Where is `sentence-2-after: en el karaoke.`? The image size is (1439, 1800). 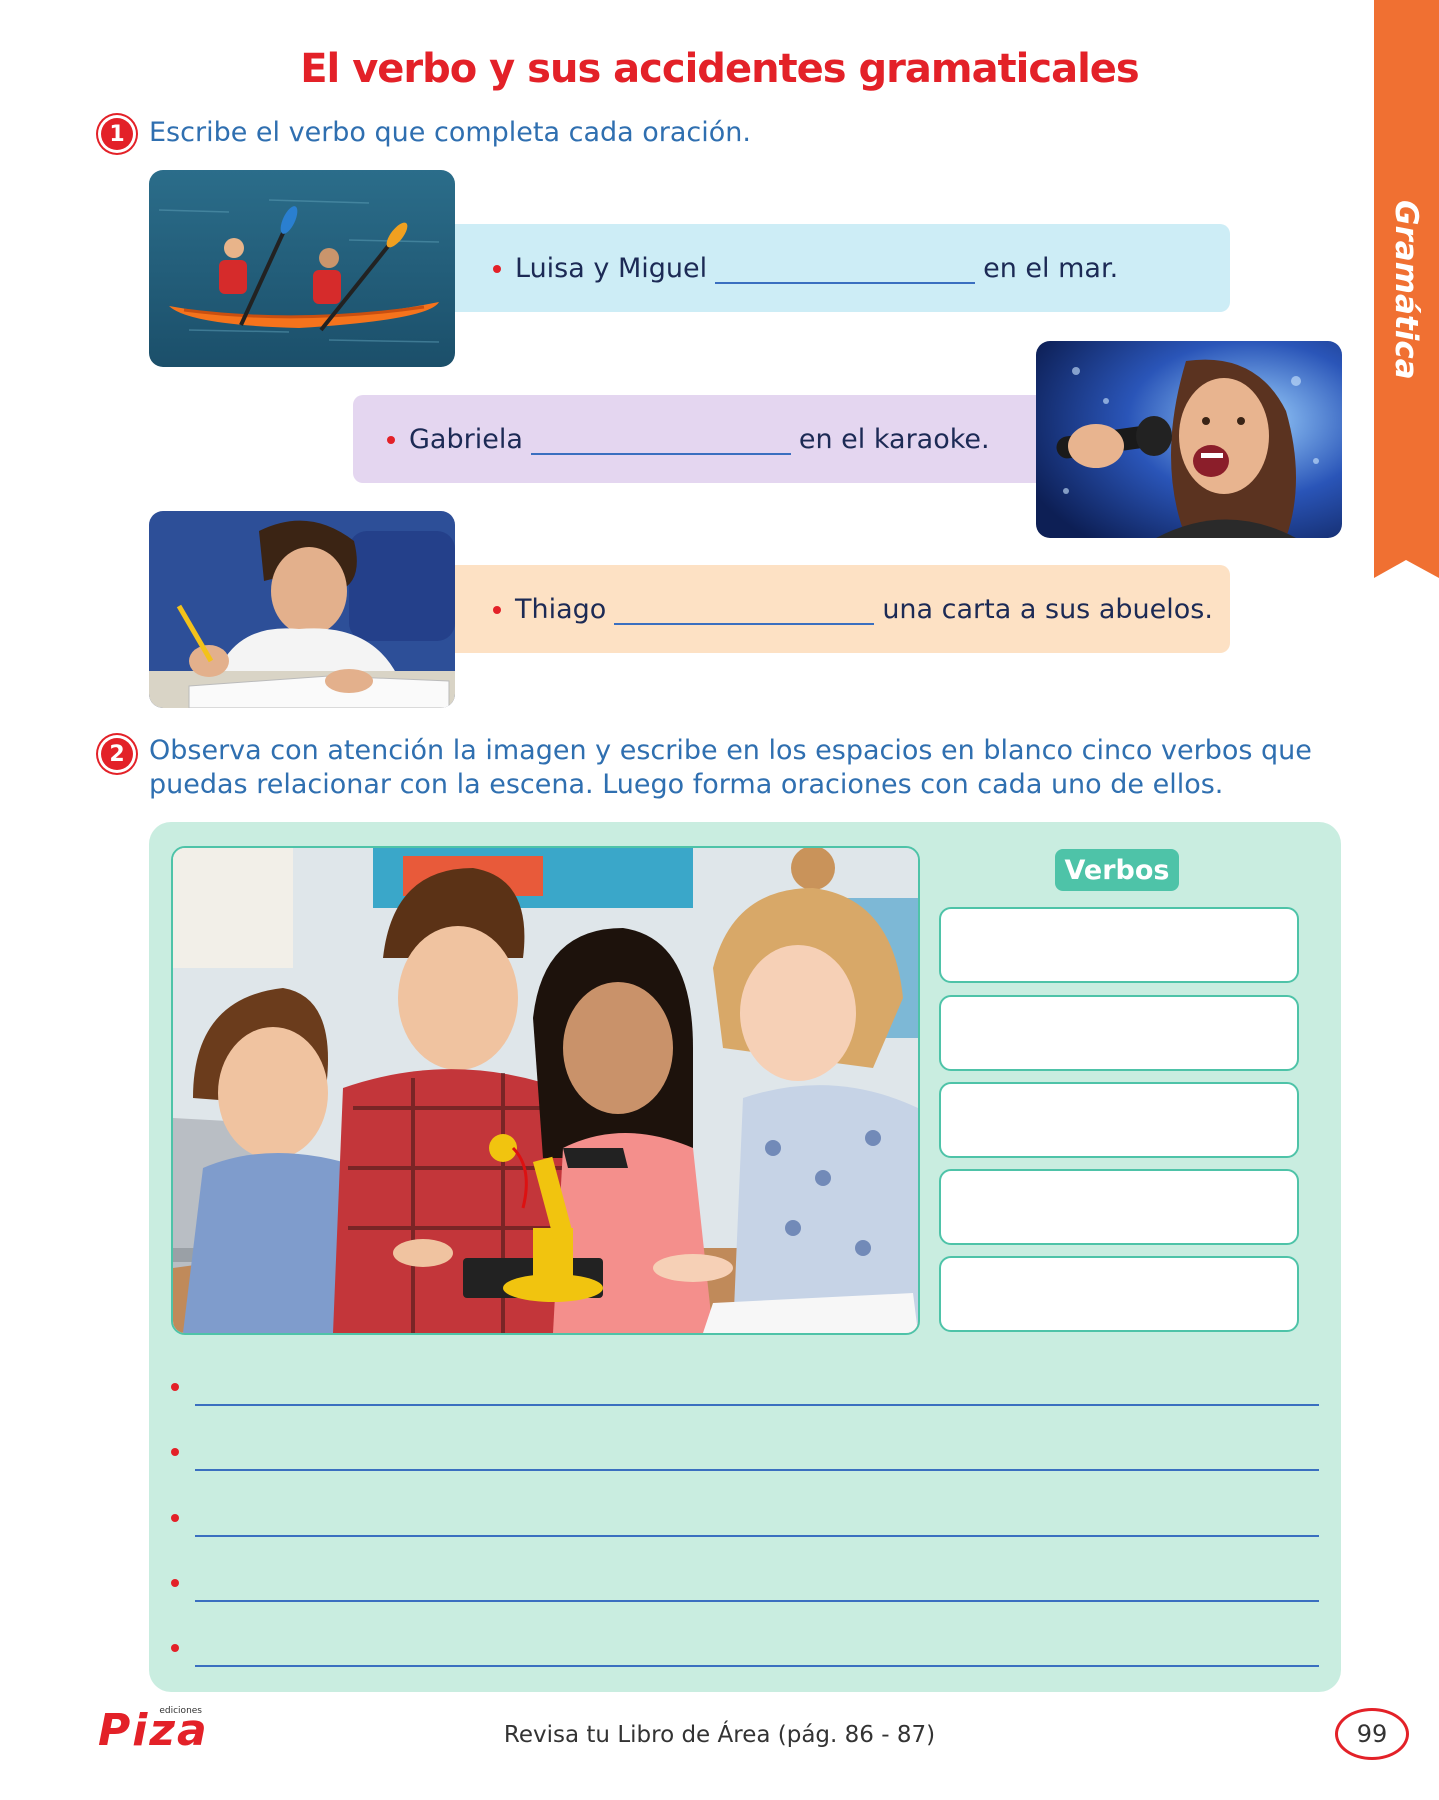
sentence-2-after: en el karaoke. is located at coordinates (894, 439).